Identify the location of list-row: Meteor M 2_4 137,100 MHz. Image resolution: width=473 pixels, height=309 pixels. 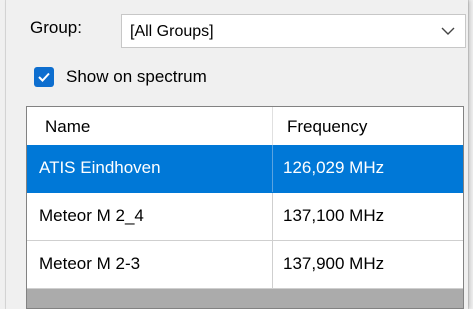
(245, 217).